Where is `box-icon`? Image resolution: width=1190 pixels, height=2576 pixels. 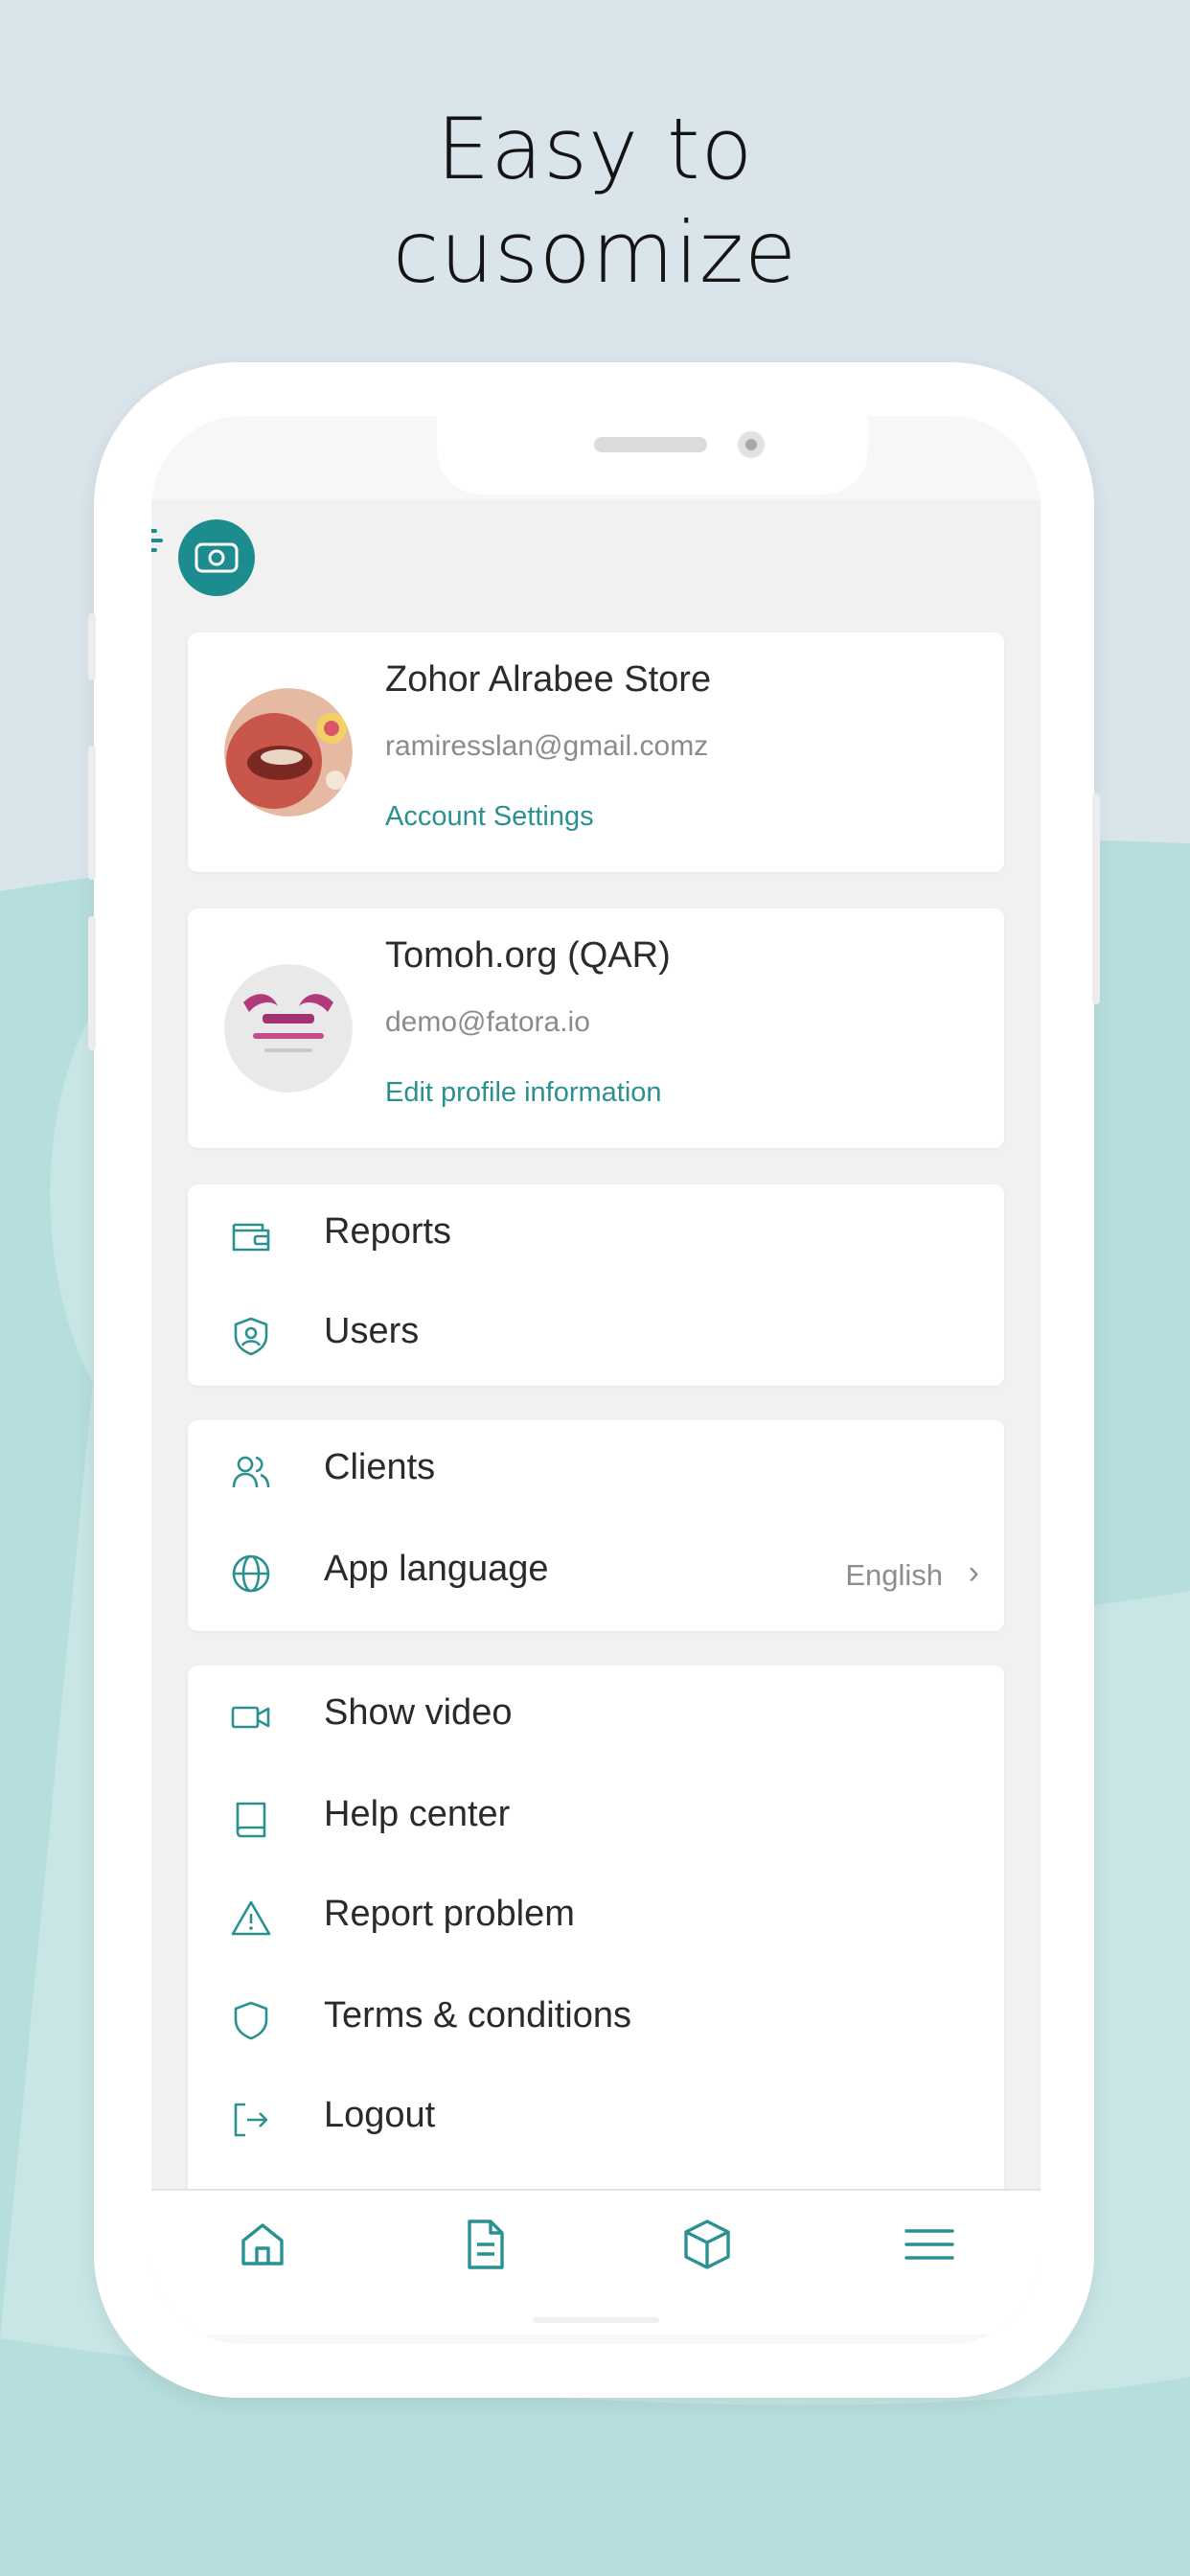 box-icon is located at coordinates (707, 2244).